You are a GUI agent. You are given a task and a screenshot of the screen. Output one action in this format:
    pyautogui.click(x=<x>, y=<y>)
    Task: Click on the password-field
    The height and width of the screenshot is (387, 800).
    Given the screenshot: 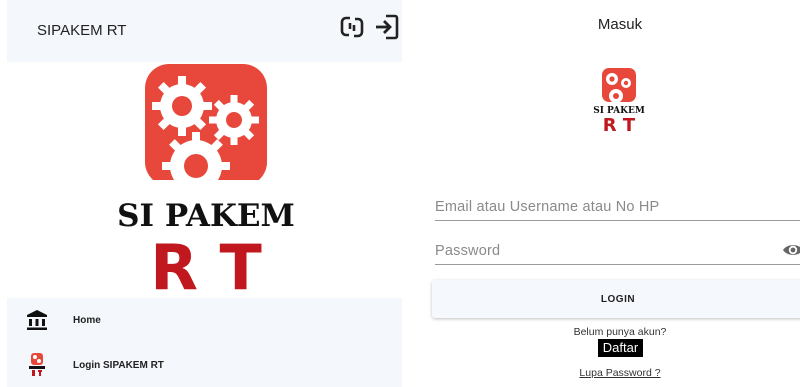 What is the action you would take?
    pyautogui.click(x=617, y=250)
    